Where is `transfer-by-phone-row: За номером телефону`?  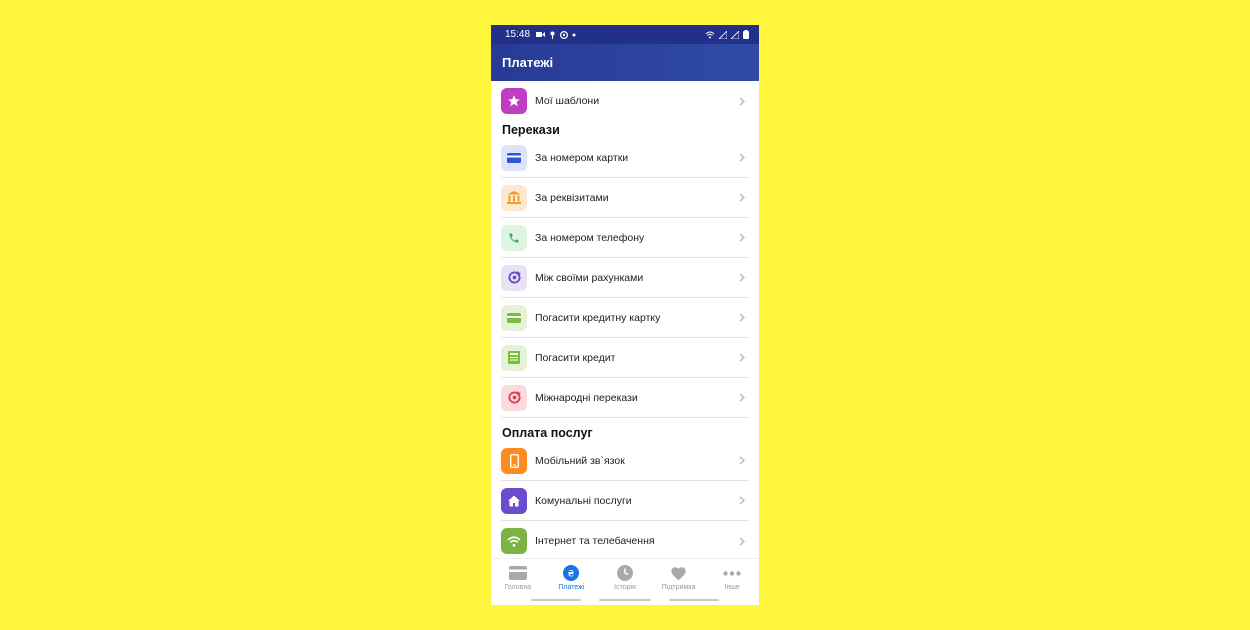 transfer-by-phone-row: За номером телефону is located at coordinates (625, 238).